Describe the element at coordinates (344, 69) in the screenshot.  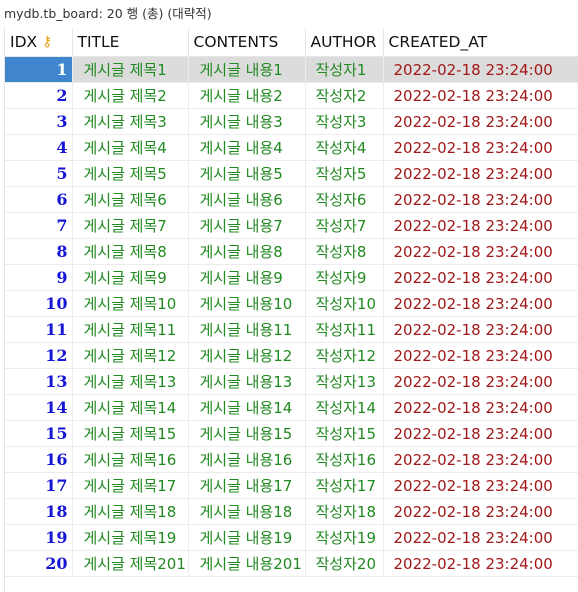
I see `cell-author: 작성자1` at that location.